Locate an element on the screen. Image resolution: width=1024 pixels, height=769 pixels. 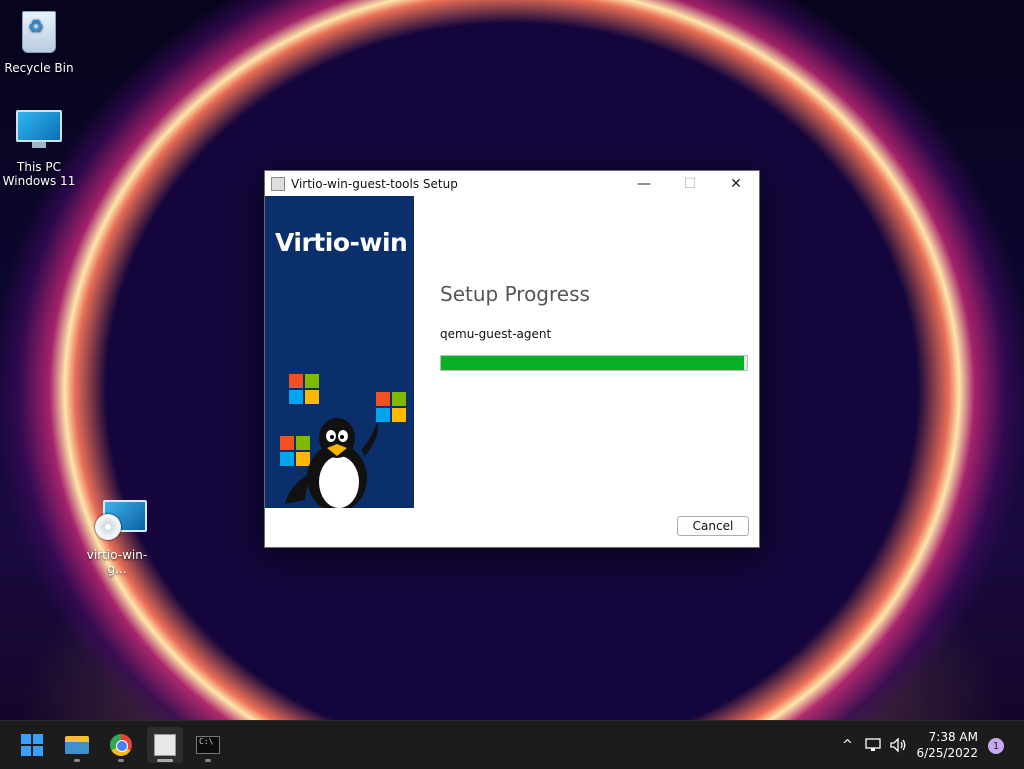
setup-banner-image: Virtio-win is located at coordinates (339, 352).